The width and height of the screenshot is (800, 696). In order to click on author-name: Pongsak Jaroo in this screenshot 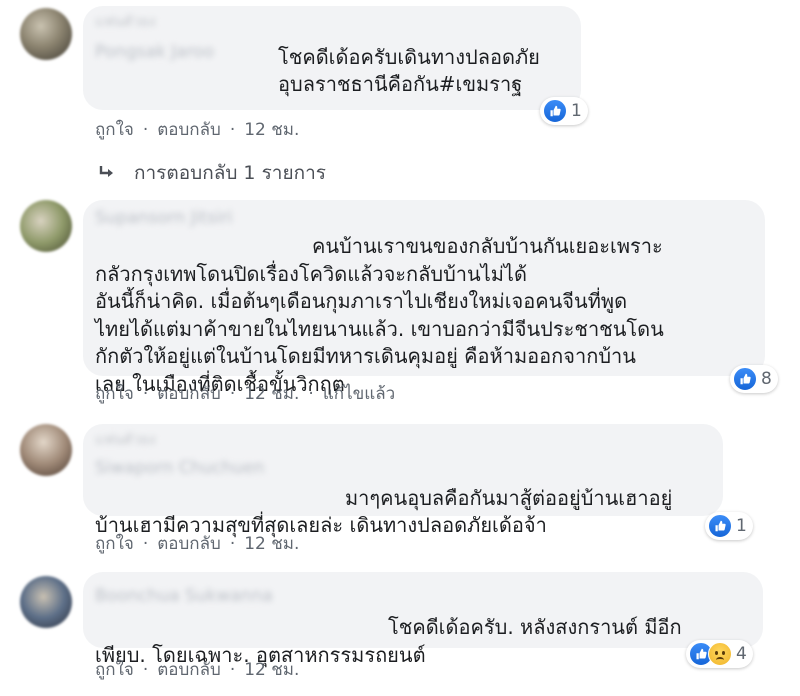, I will do `click(154, 52)`.